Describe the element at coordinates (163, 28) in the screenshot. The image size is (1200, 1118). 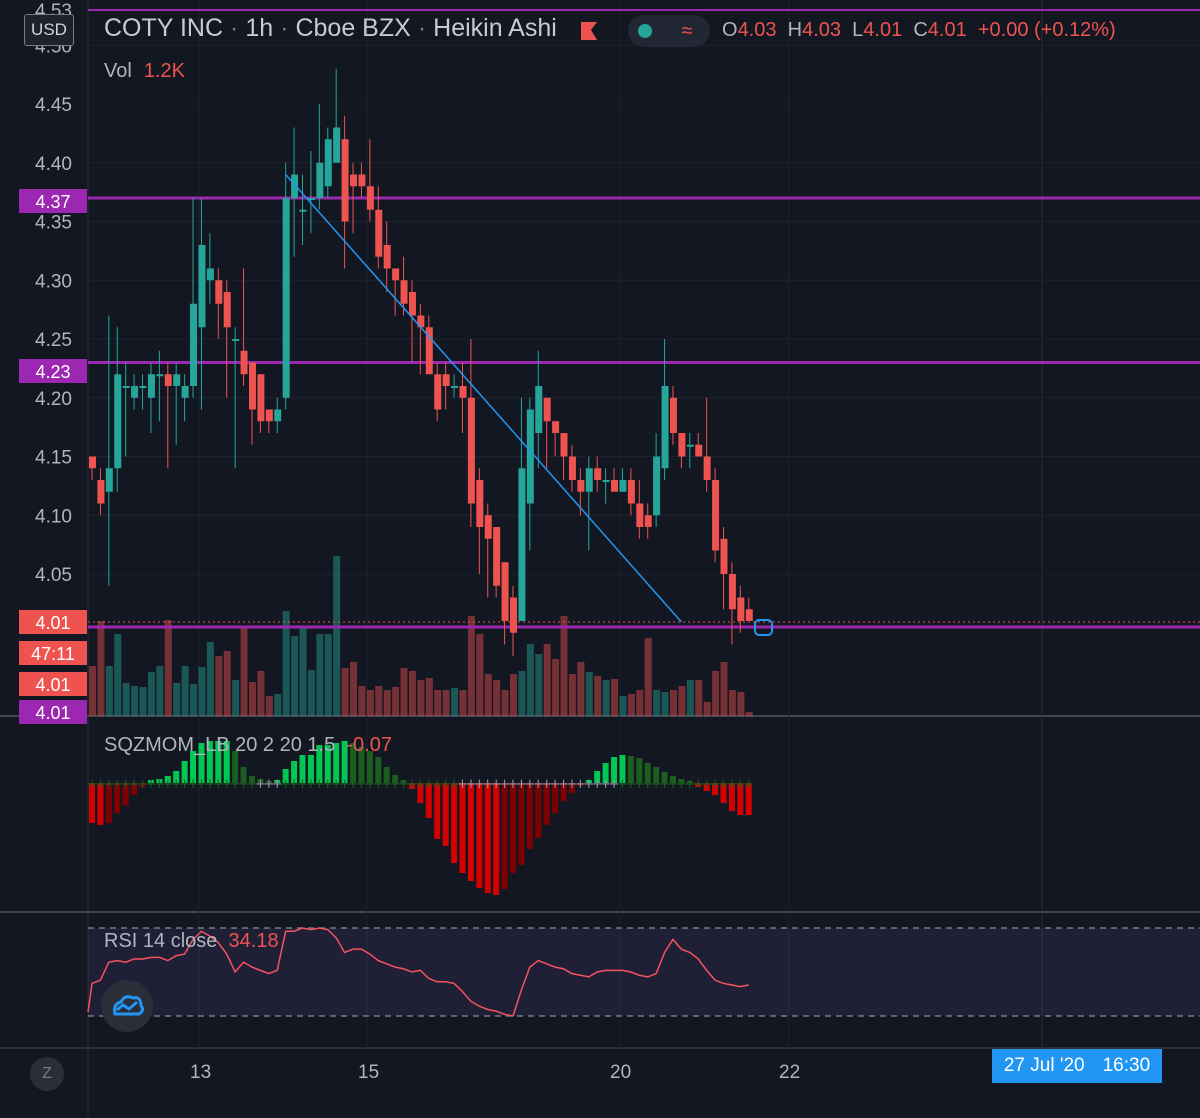
I see `symbol-name: COTY INC` at that location.